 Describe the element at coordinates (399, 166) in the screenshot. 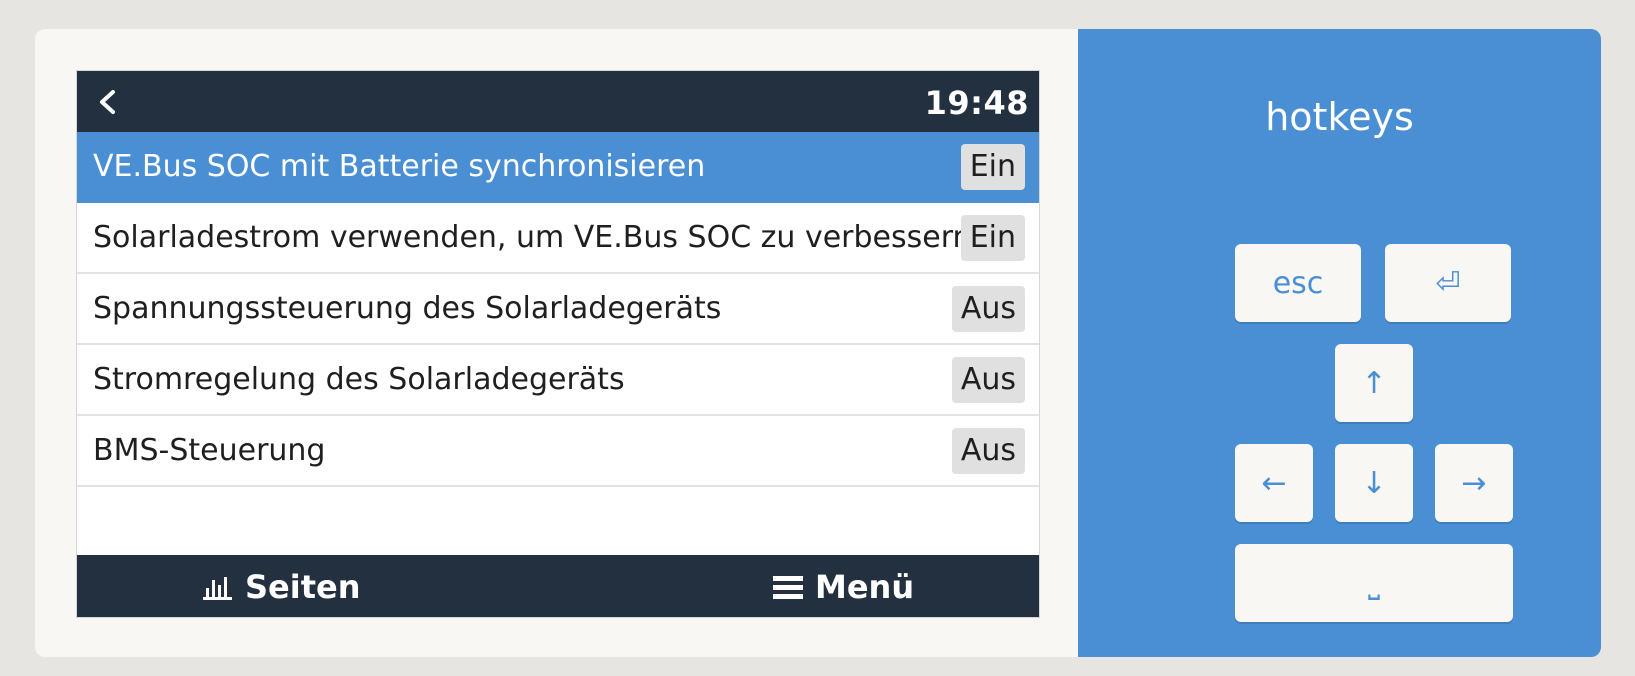

I see `setting-label: VE.Bus SOC mit Batterie synchronisieren` at that location.